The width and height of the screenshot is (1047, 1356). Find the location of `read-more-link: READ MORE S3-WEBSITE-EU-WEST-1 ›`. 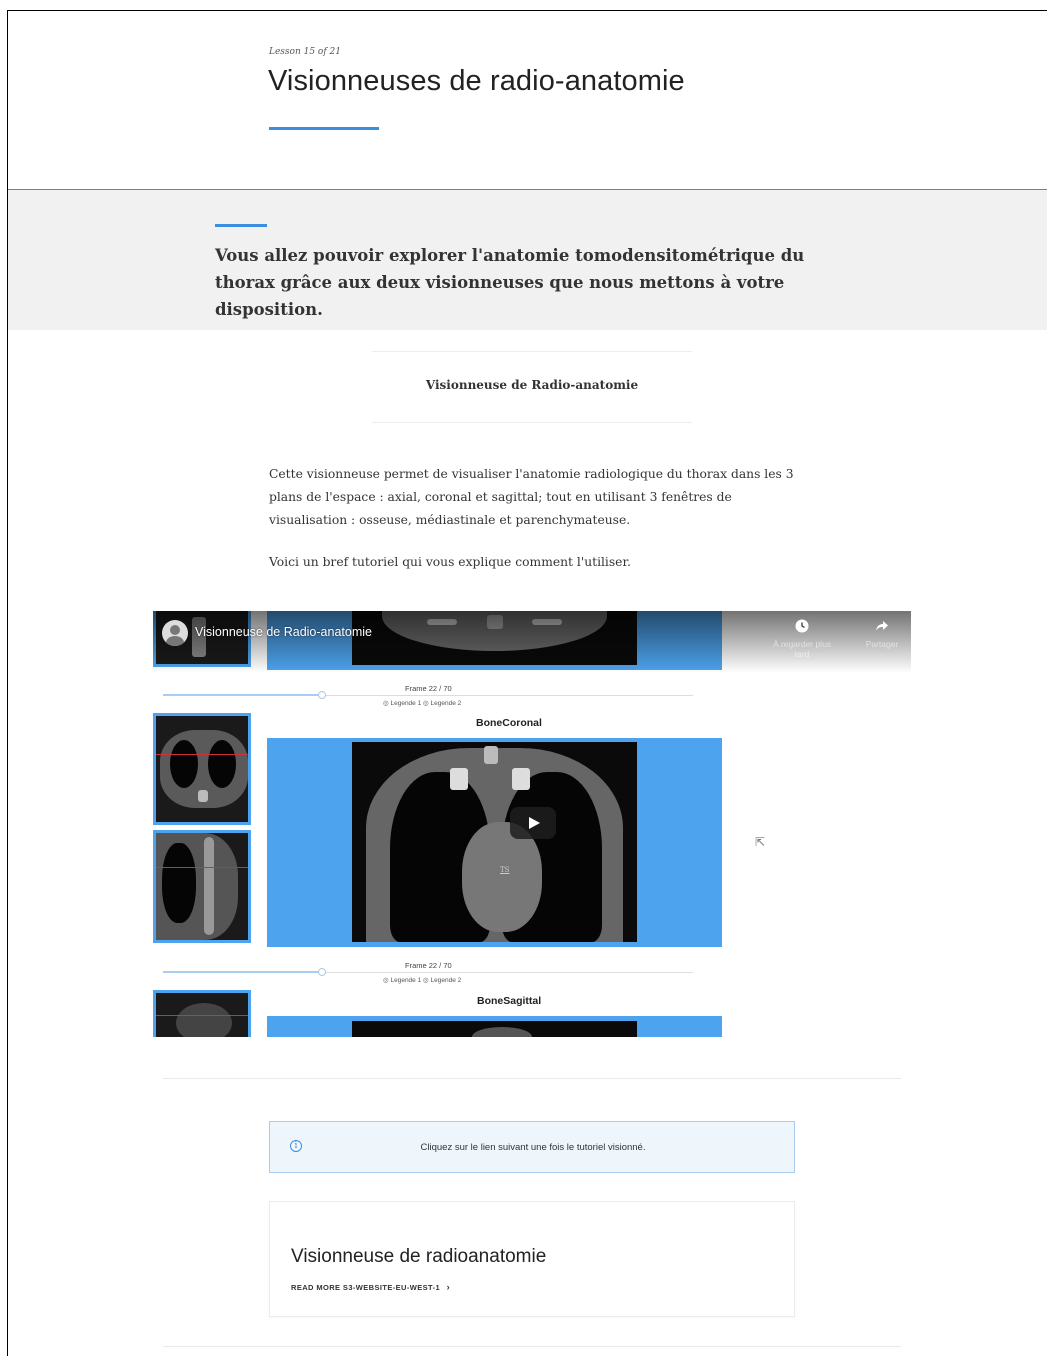

read-more-link: READ MORE S3-WEBSITE-EU-WEST-1 › is located at coordinates (370, 1287).